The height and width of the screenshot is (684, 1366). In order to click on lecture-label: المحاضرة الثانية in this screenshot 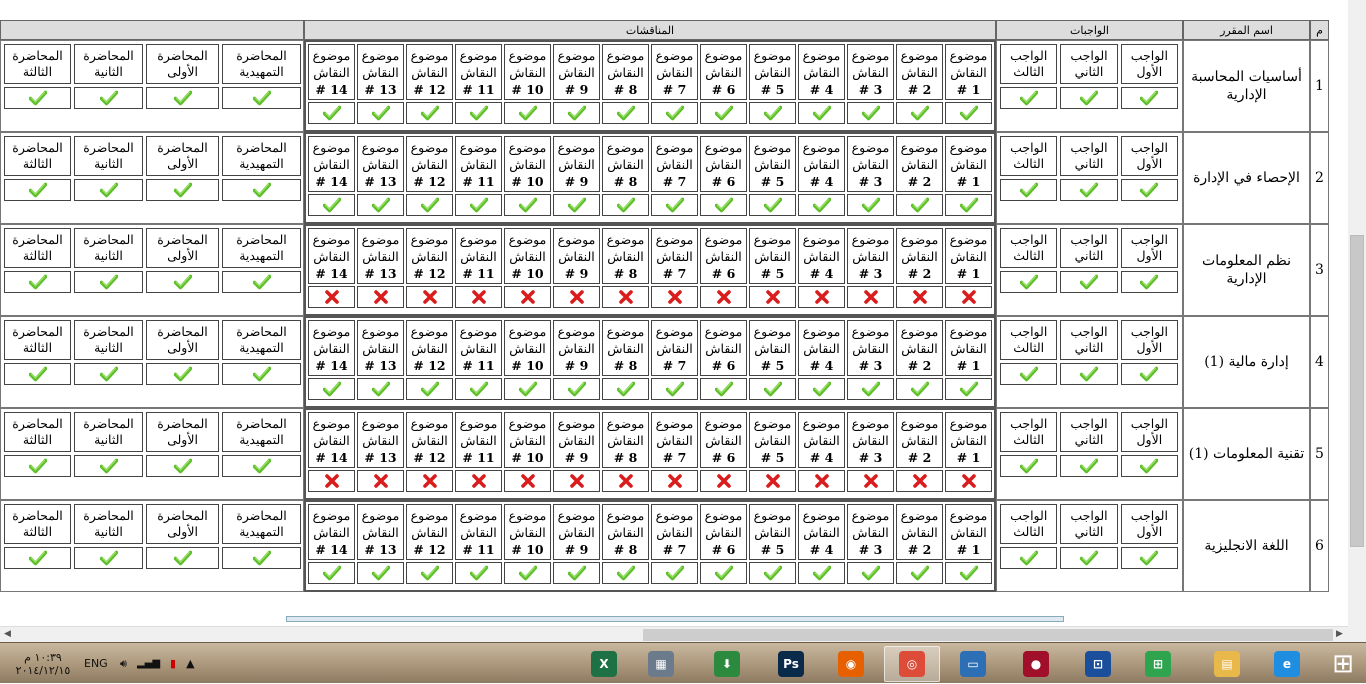, I will do `click(108, 432)`.